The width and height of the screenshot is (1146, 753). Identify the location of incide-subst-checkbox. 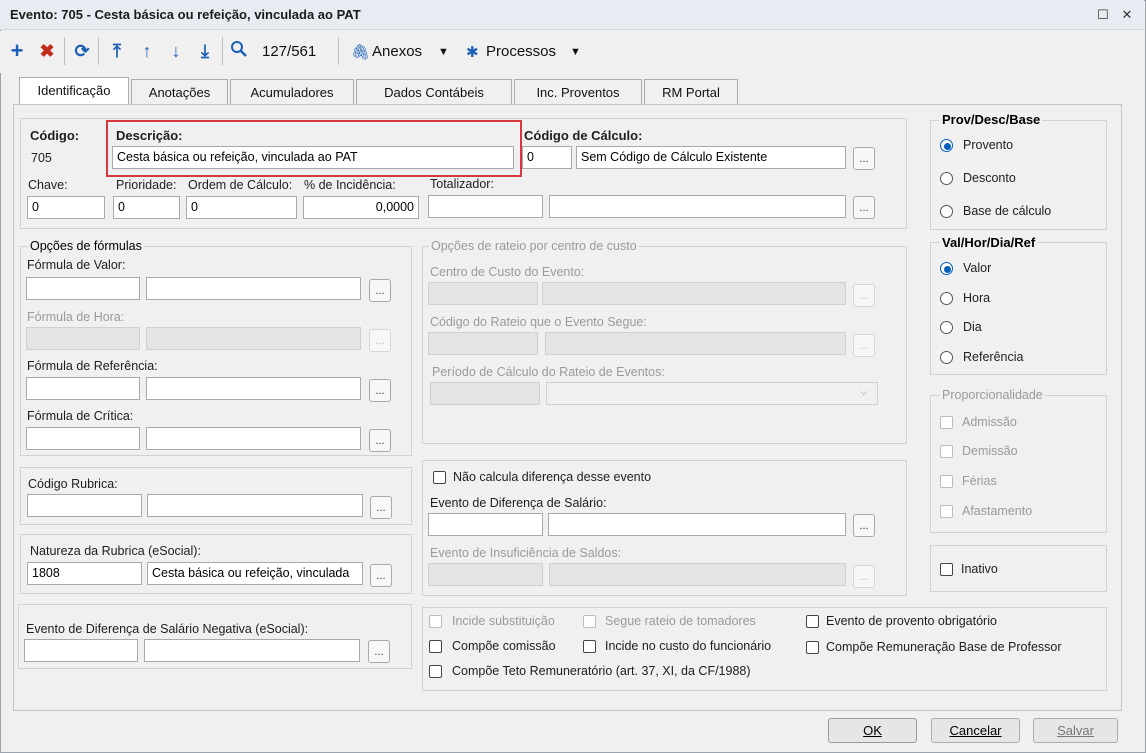
(435, 621).